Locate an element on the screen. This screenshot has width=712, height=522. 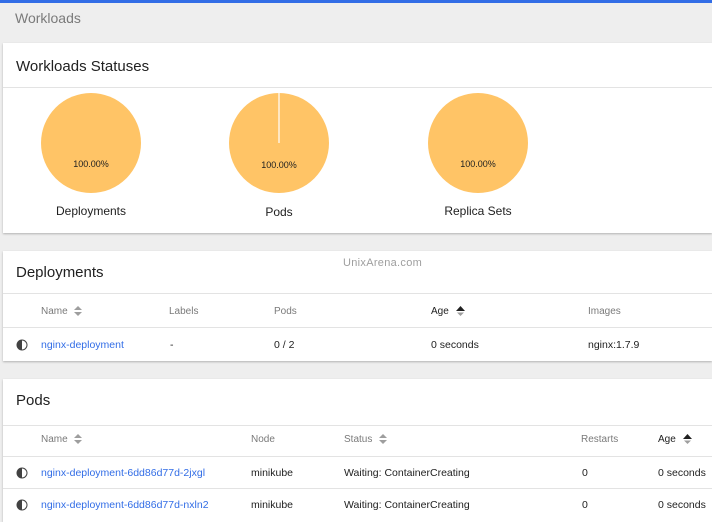
deployments-header-images: Images is located at coordinates (604, 311).